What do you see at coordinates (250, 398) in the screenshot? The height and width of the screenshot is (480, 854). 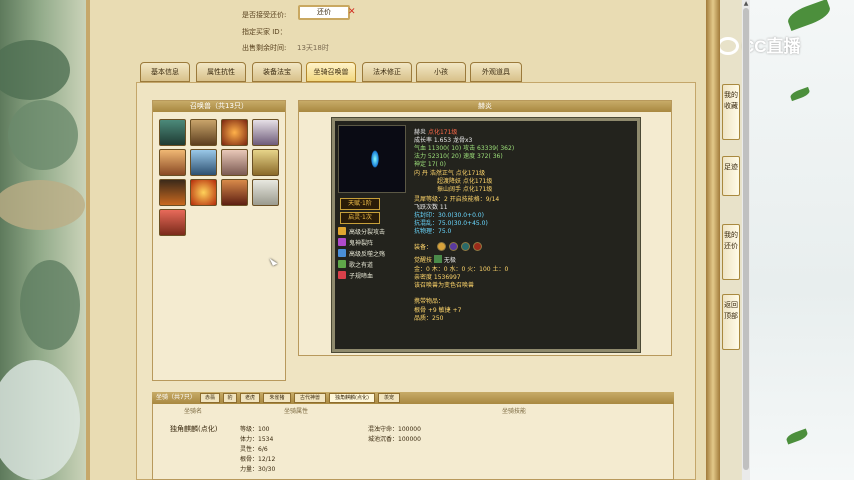 I see `mount-tab: 老虎` at bounding box center [250, 398].